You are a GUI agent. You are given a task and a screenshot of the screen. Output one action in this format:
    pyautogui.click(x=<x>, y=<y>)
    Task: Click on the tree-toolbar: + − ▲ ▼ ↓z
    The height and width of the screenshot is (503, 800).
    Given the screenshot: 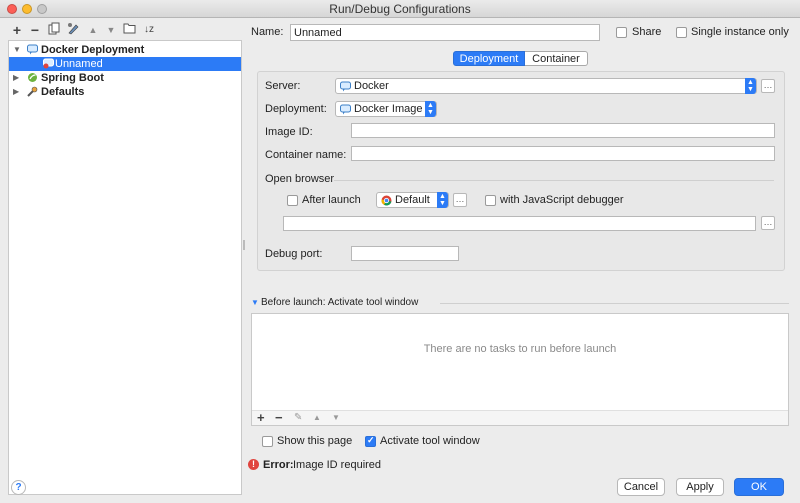 What is the action you would take?
    pyautogui.click(x=121, y=31)
    